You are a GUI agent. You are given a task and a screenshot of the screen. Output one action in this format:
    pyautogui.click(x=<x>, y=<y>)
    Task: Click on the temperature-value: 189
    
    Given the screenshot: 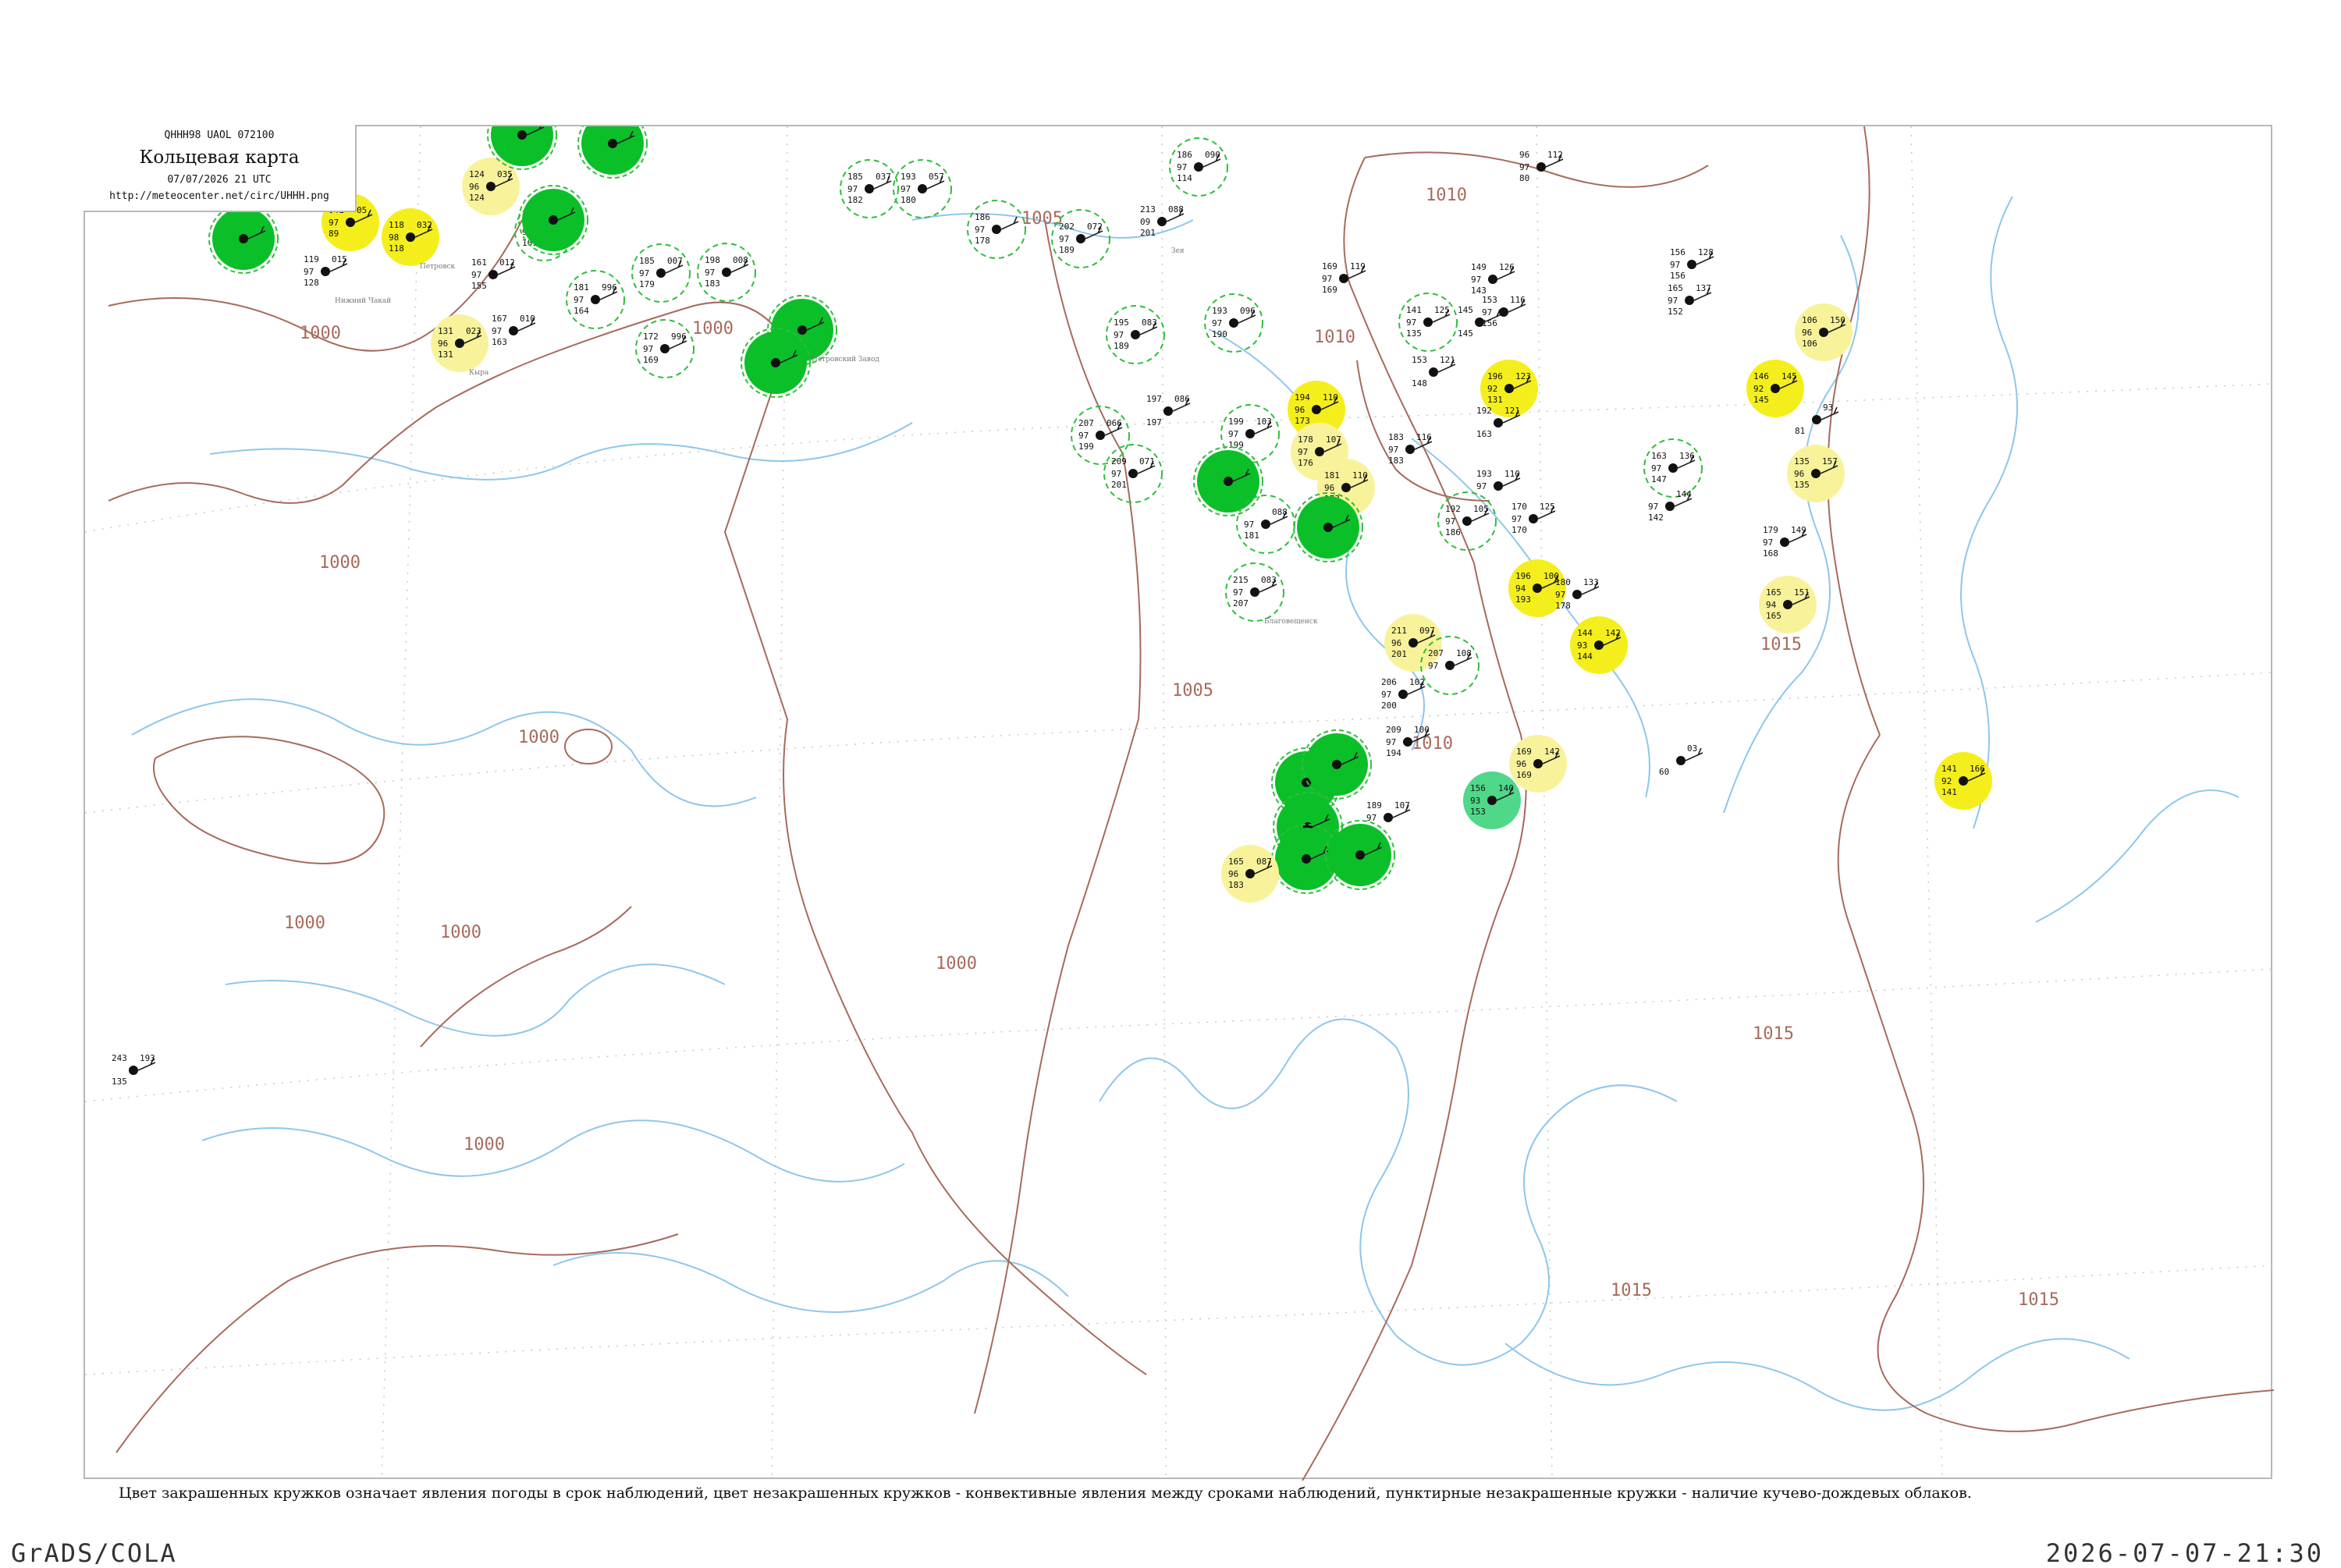 What is the action you would take?
    pyautogui.click(x=1374, y=806)
    